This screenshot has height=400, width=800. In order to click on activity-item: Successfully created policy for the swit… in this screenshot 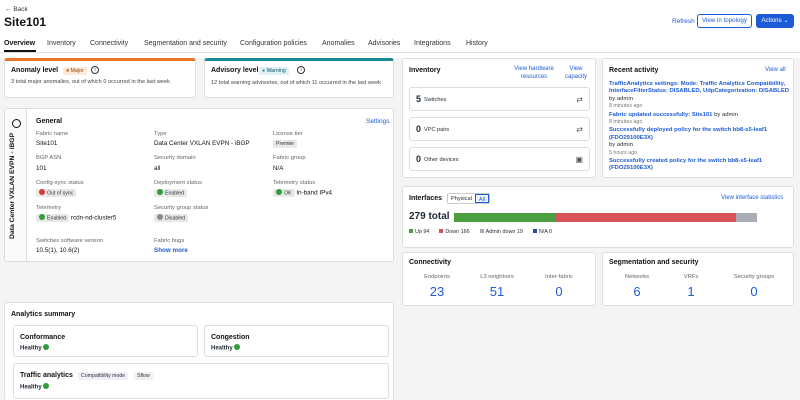, I will do `click(699, 165)`.